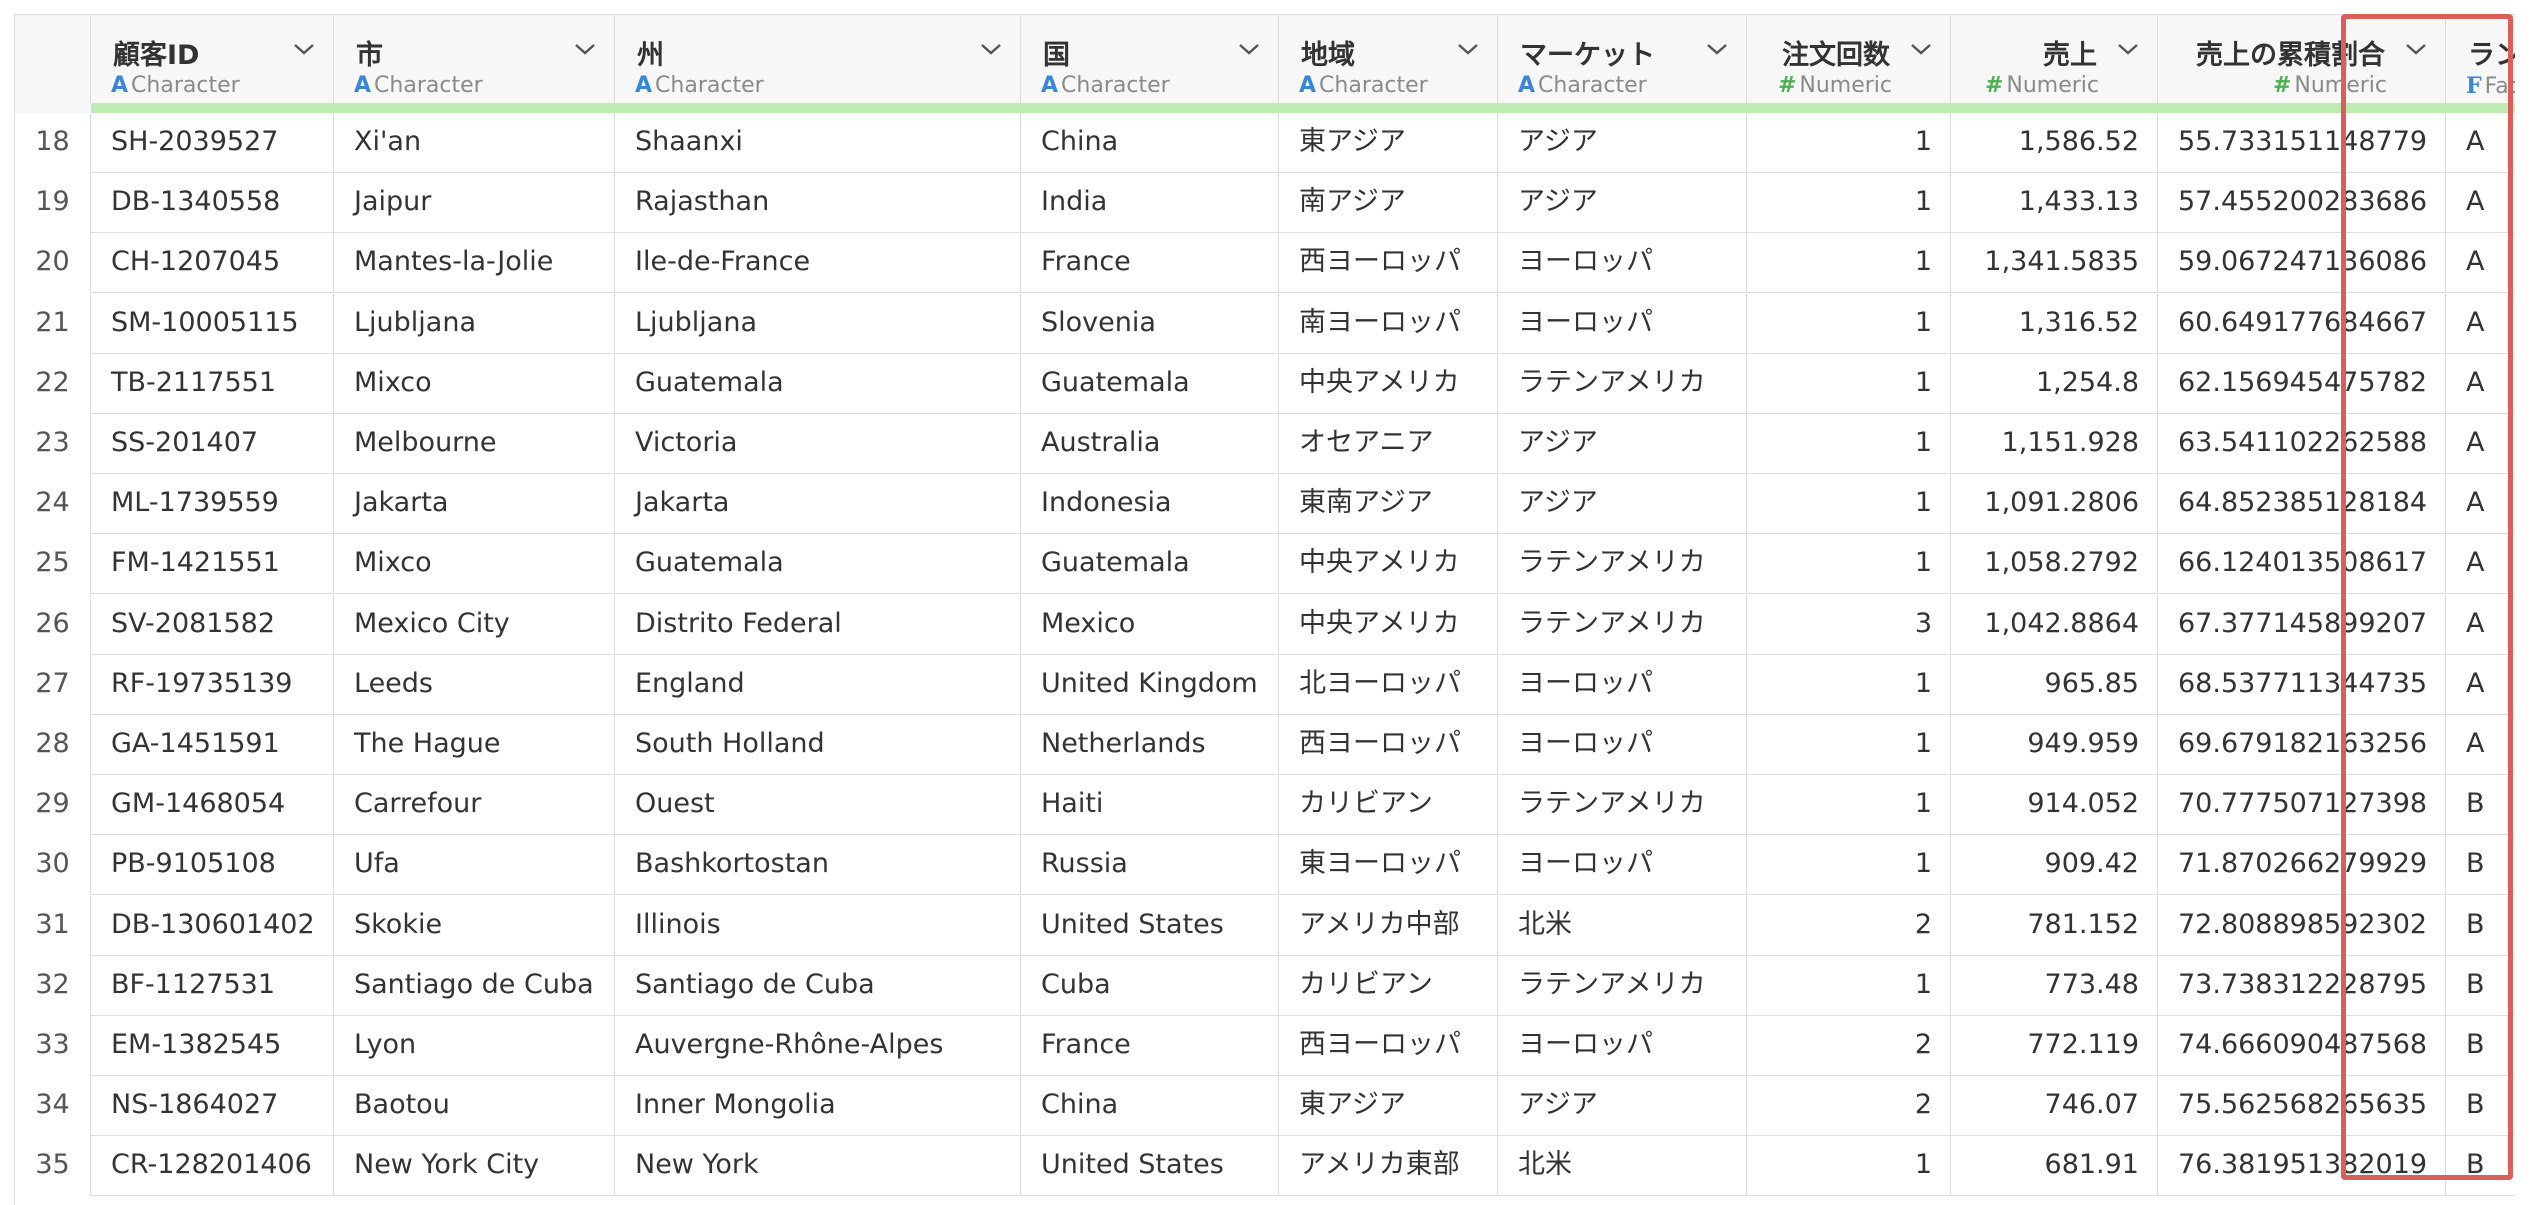 This screenshot has width=2532, height=1205. What do you see at coordinates (818, 986) in the screenshot?
I see `cell-state: Santiago de Cuba` at bounding box center [818, 986].